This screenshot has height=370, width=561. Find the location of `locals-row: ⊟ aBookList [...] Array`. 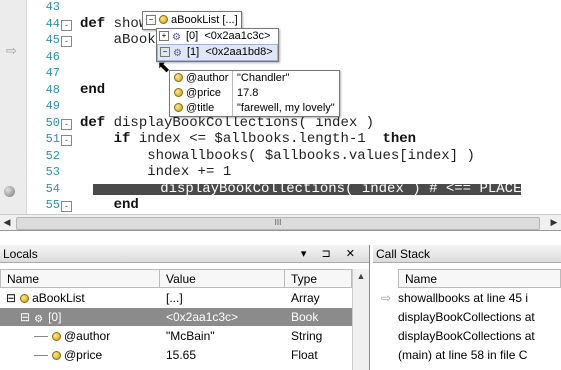

locals-row: ⊟ aBookList [...] Array is located at coordinates (176, 298).